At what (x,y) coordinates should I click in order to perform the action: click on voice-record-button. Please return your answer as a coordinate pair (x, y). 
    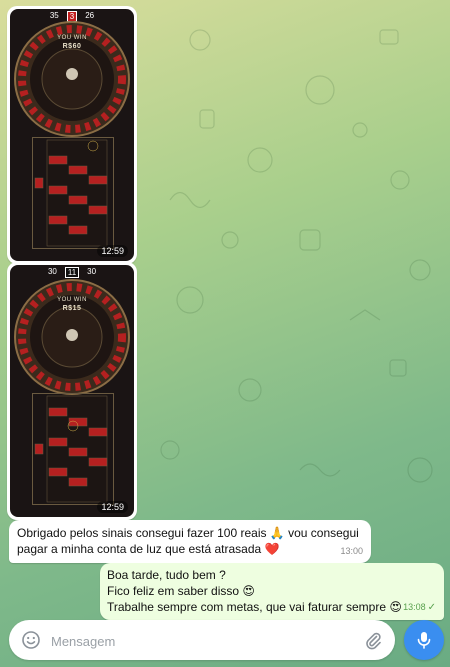
    Looking at the image, I should click on (424, 640).